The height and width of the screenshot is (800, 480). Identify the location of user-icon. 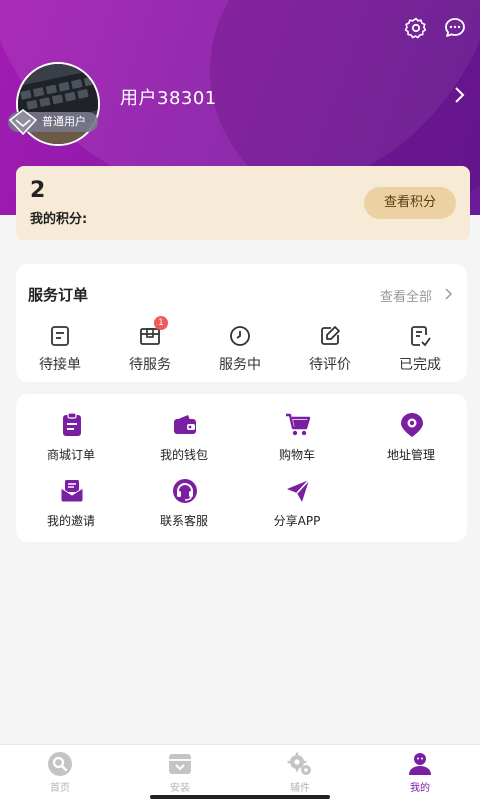
(420, 764).